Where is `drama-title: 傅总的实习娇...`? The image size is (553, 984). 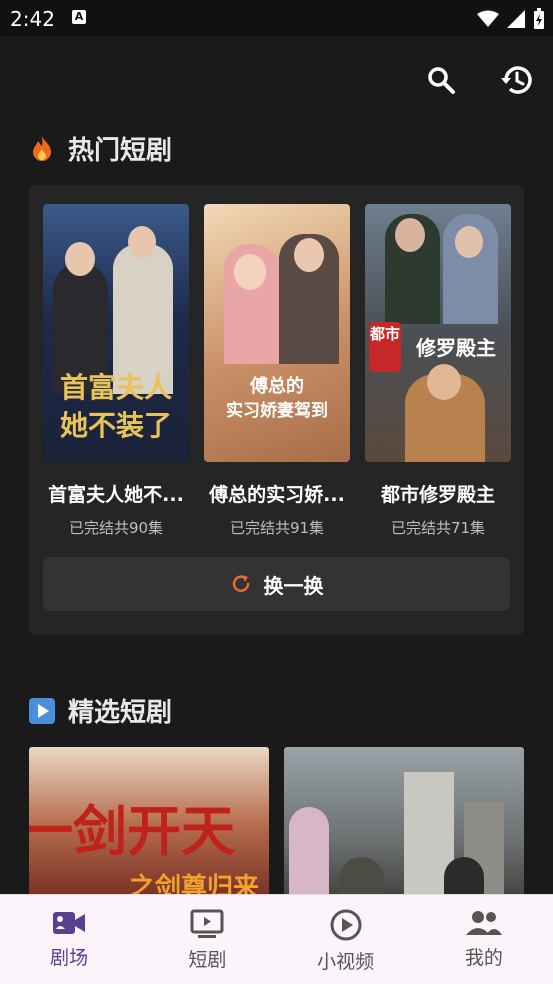 drama-title: 傅总的实习娇... is located at coordinates (277, 495).